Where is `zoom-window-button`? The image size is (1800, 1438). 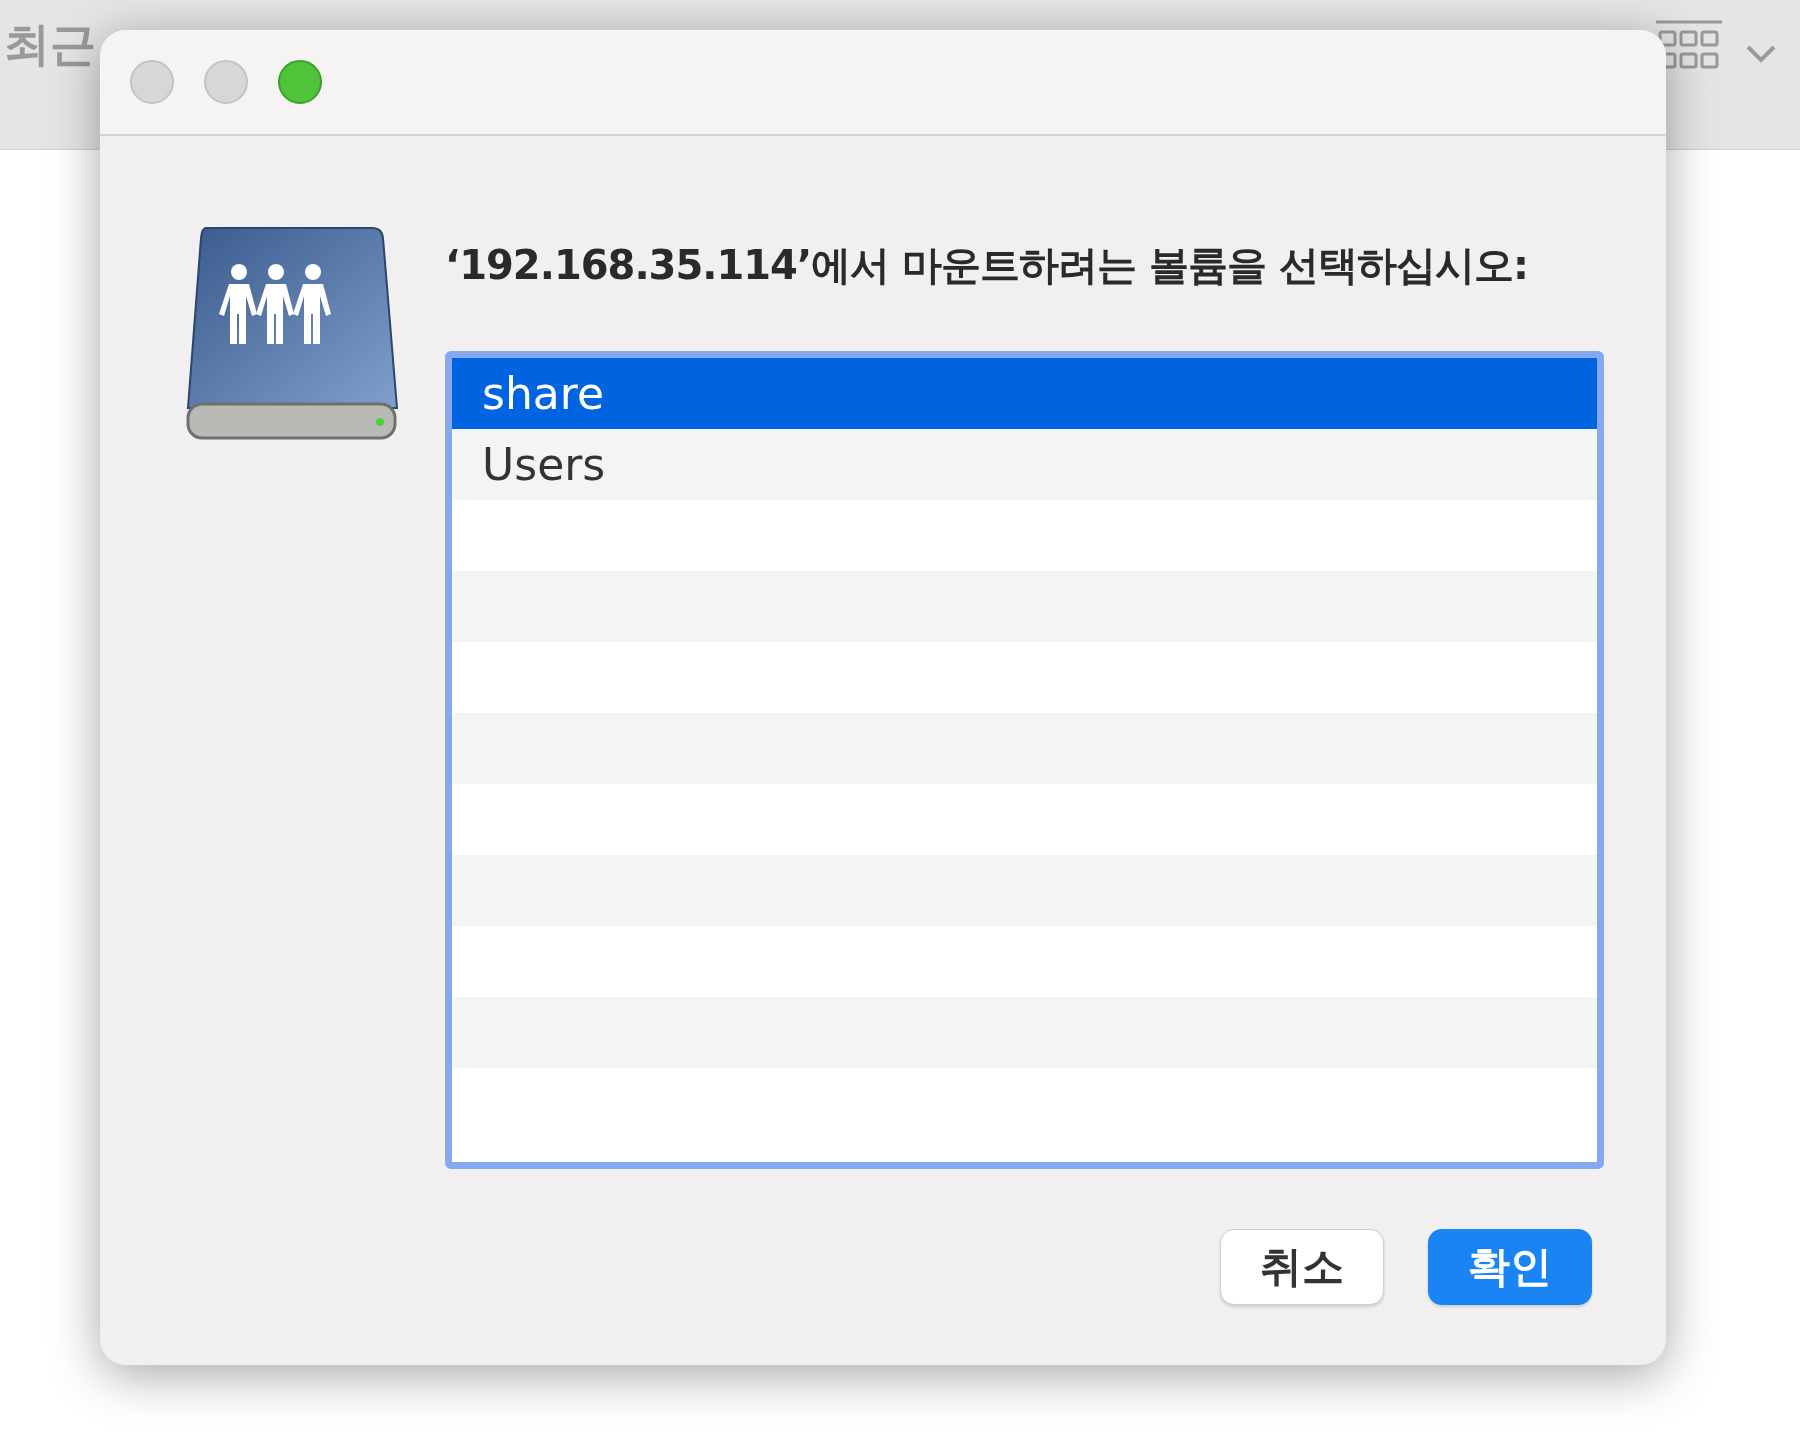
zoom-window-button is located at coordinates (300, 82).